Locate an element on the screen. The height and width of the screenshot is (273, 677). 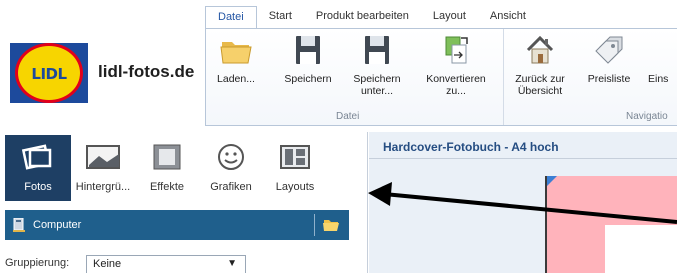
layout-icon is located at coordinates (295, 157).